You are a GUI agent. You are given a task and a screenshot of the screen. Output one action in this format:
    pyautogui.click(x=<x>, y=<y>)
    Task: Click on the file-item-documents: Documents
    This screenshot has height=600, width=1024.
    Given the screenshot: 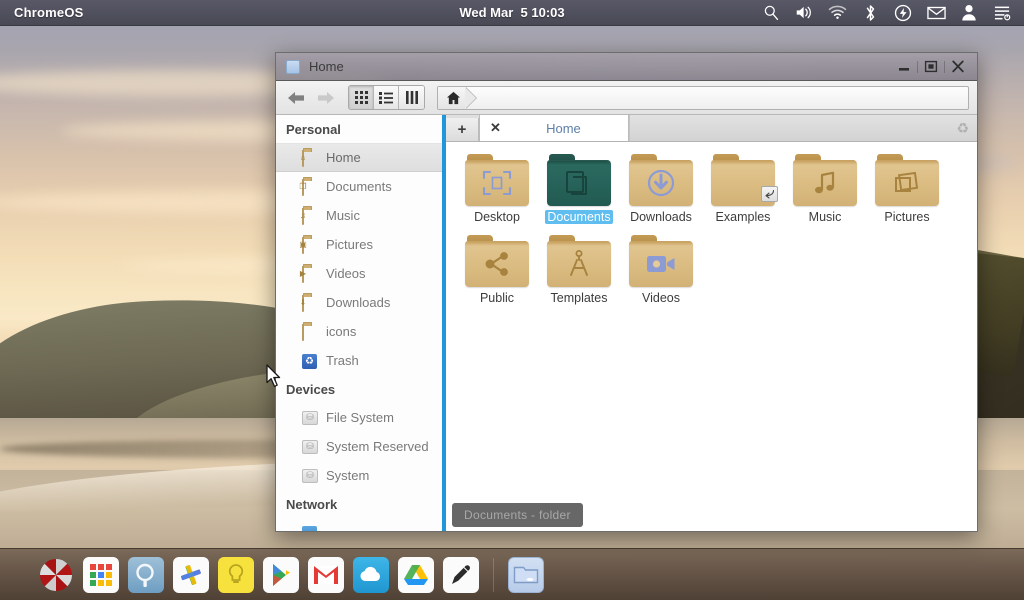 What is the action you would take?
    pyautogui.click(x=579, y=189)
    